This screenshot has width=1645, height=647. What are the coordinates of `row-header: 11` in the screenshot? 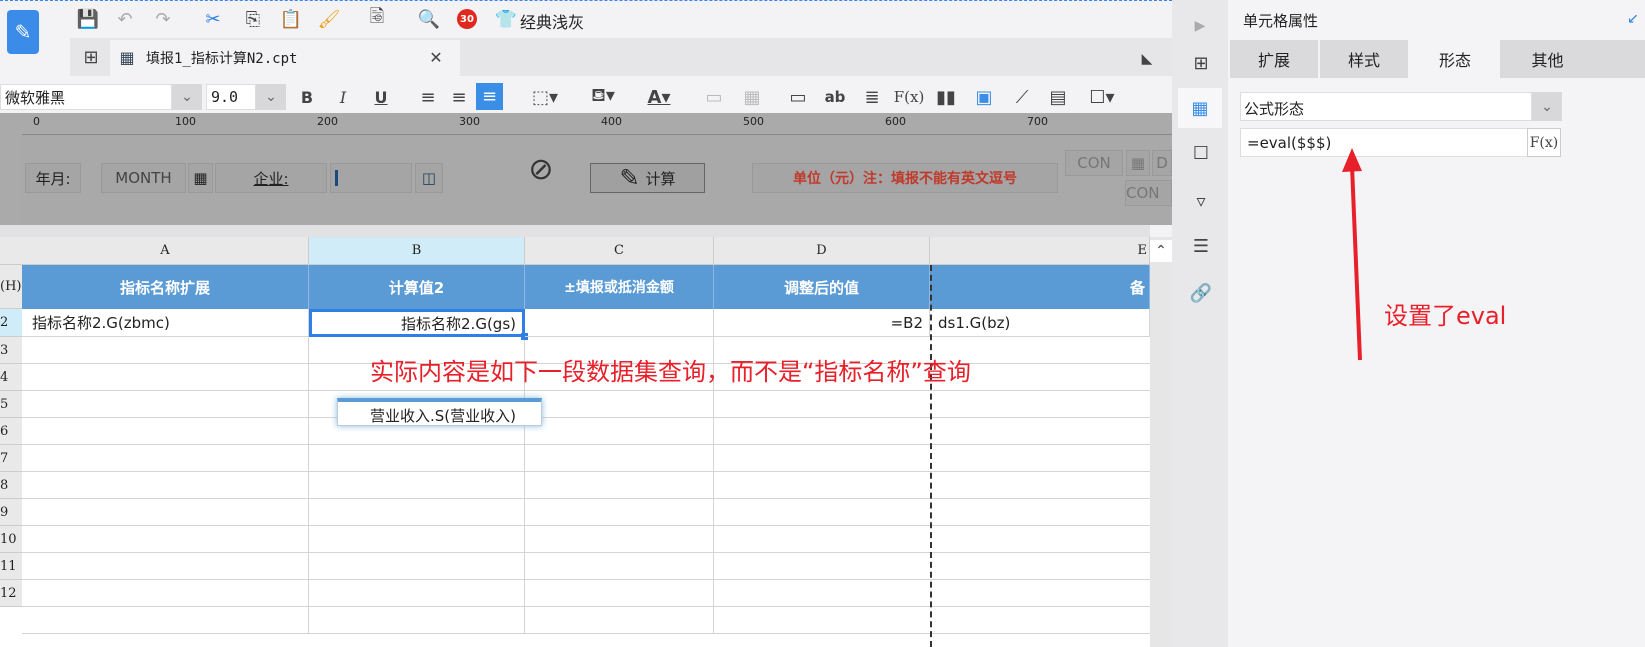 It's located at (11, 566).